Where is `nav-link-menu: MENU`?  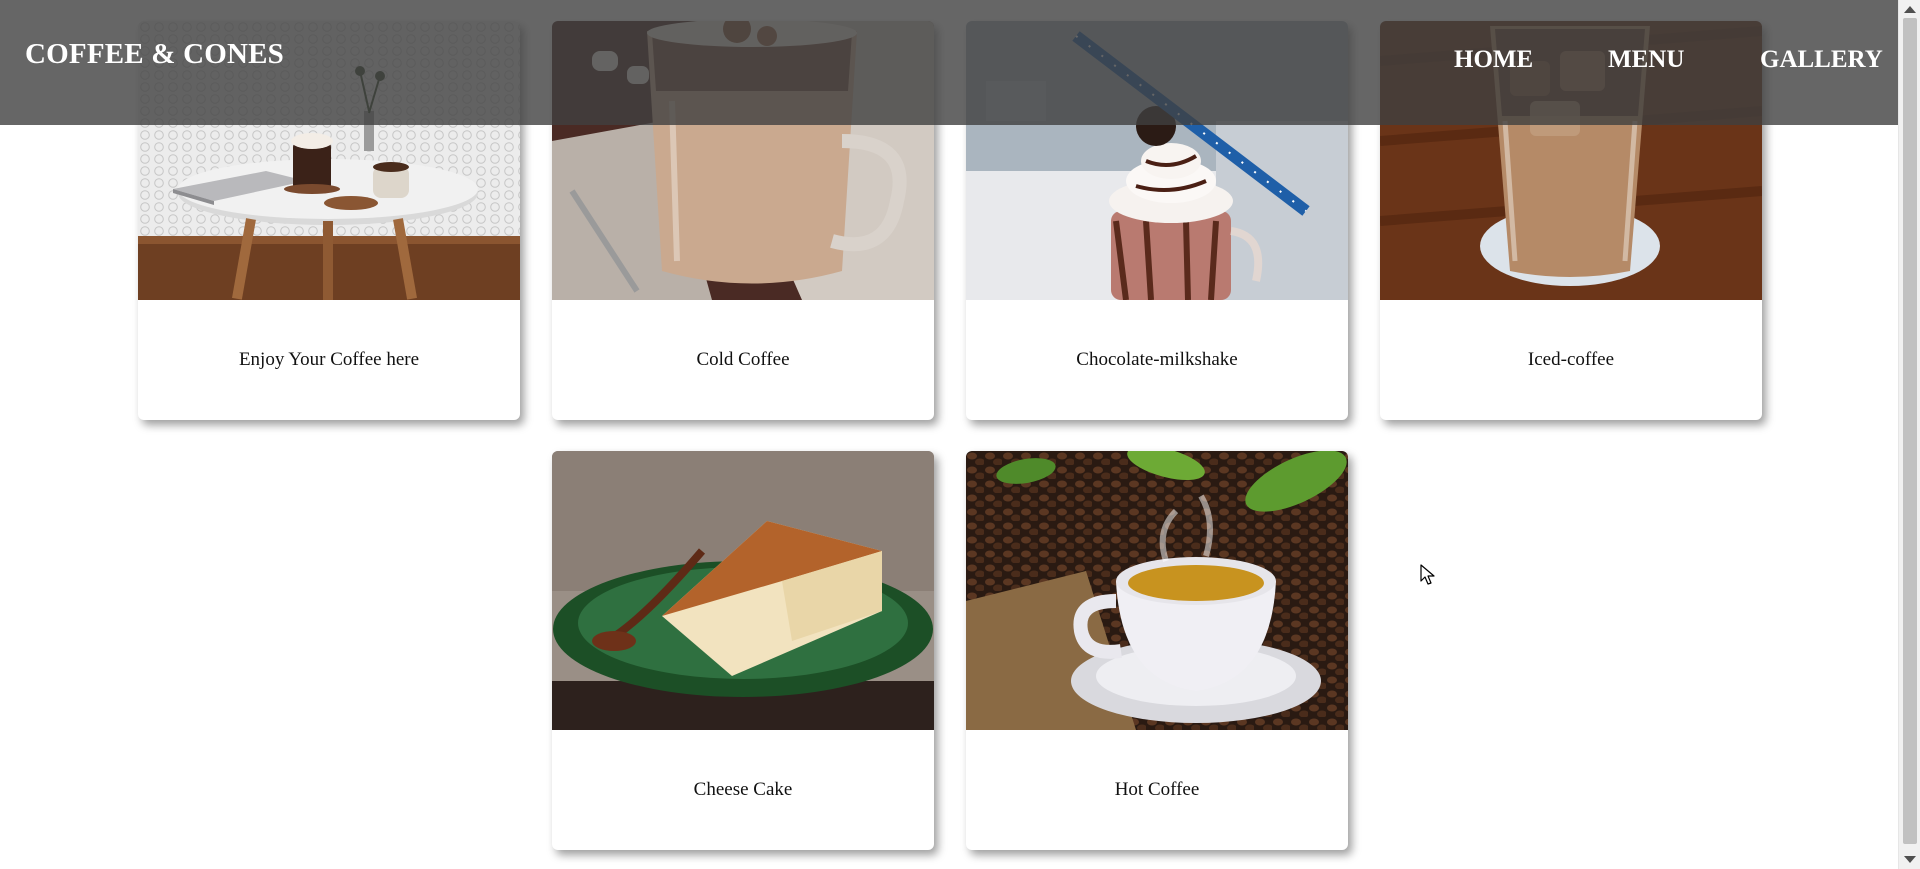 nav-link-menu: MENU is located at coordinates (1646, 60).